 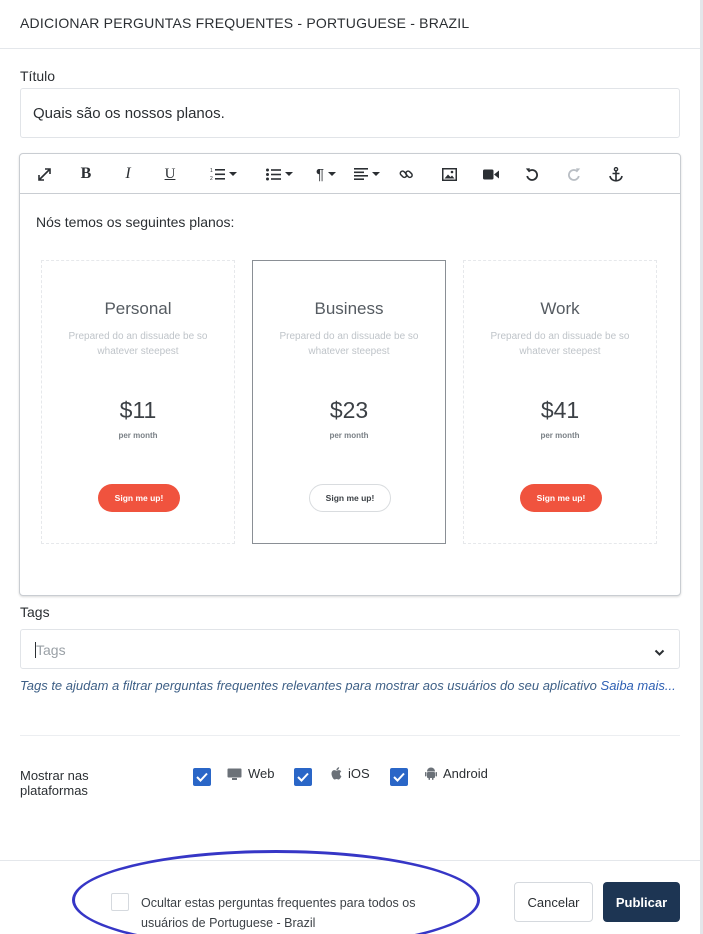 I want to click on undo-icon, so click(x=532, y=174).